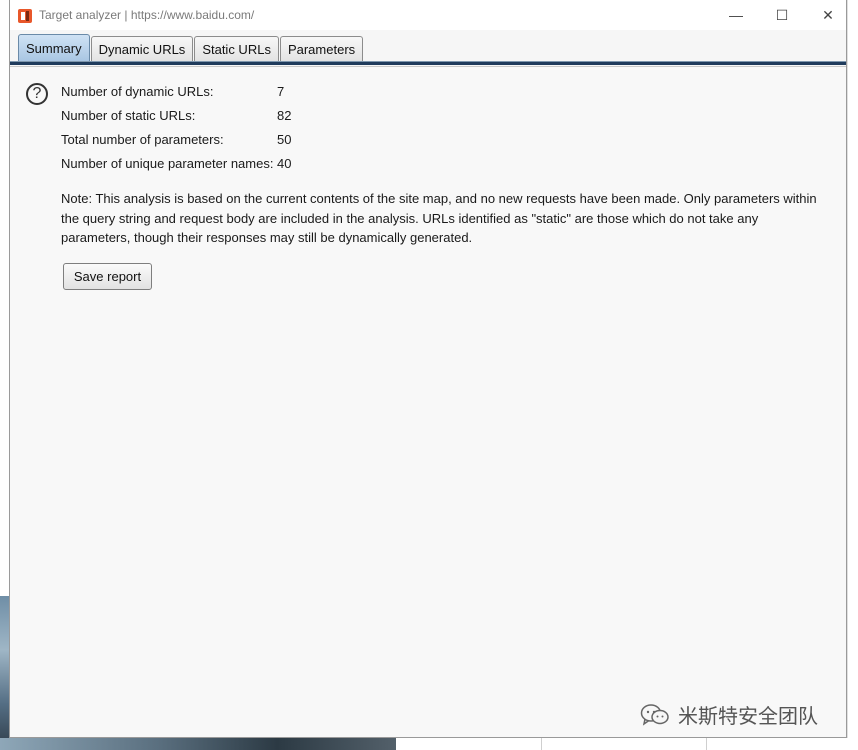 Image resolution: width=858 pixels, height=750 pixels. What do you see at coordinates (321, 48) in the screenshot?
I see `tab-parameters: Parameters` at bounding box center [321, 48].